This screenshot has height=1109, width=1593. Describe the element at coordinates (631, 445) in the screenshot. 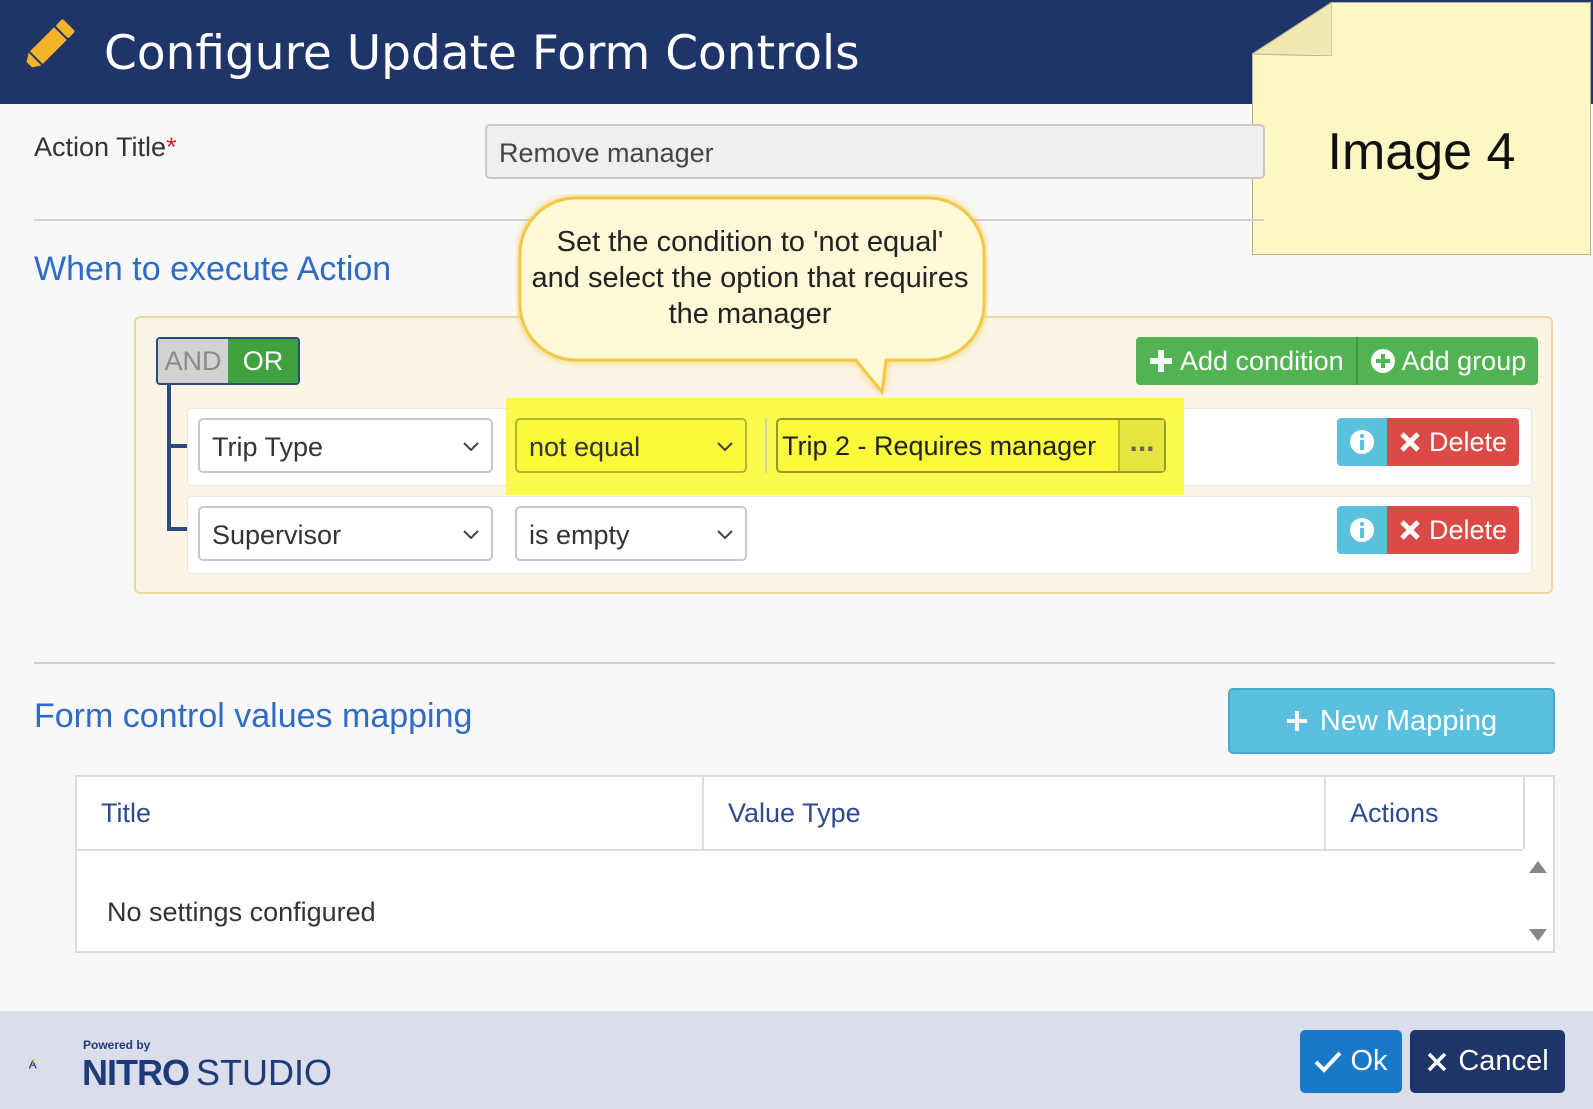

I see `rule-operator-select: not equal` at that location.